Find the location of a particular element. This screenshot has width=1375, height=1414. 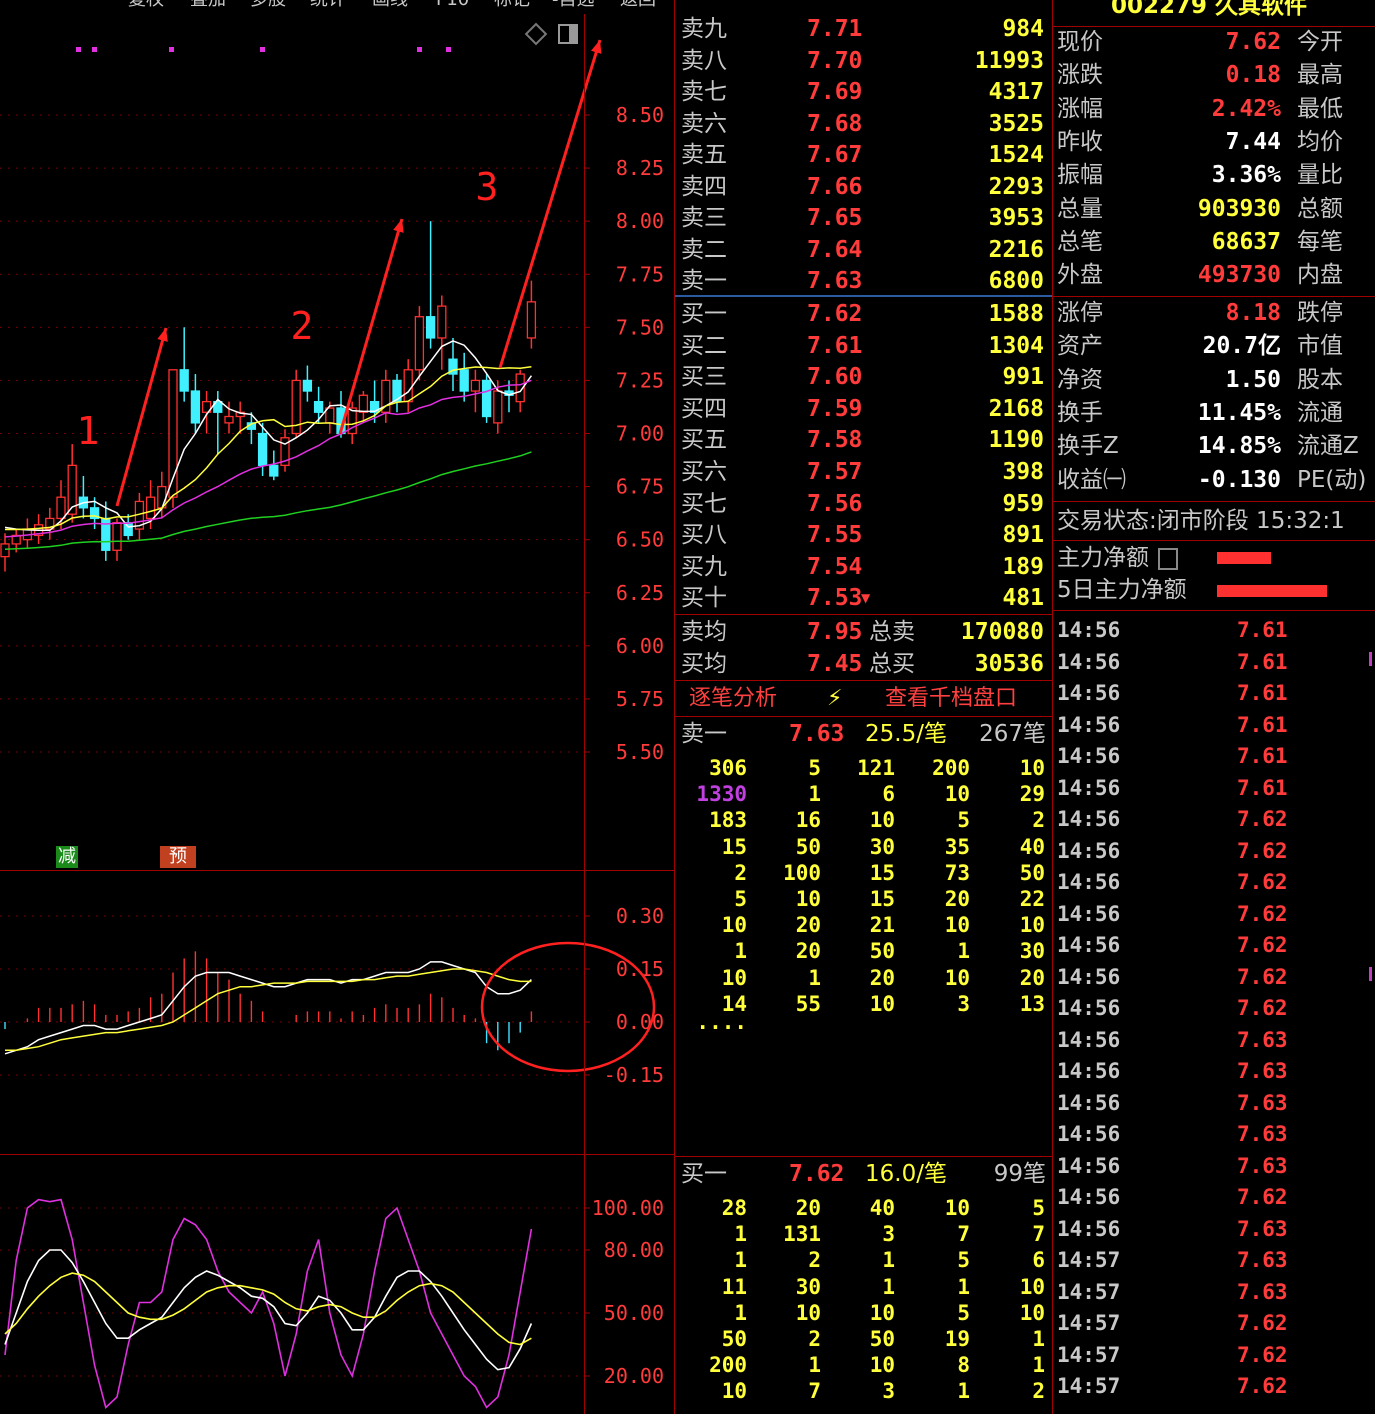

y-tick-label: 8.00 is located at coordinates (640, 221).